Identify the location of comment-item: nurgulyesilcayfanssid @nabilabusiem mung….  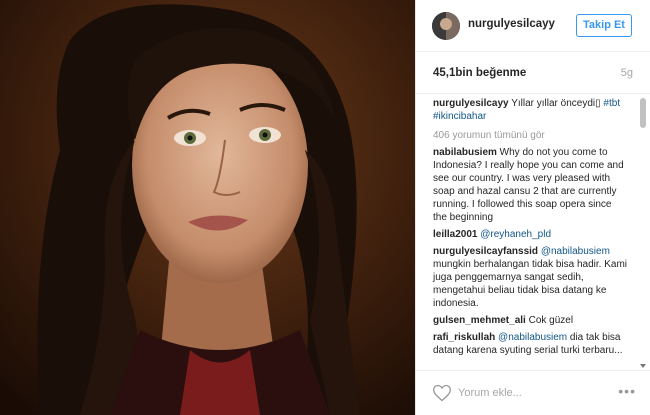
(530, 277).